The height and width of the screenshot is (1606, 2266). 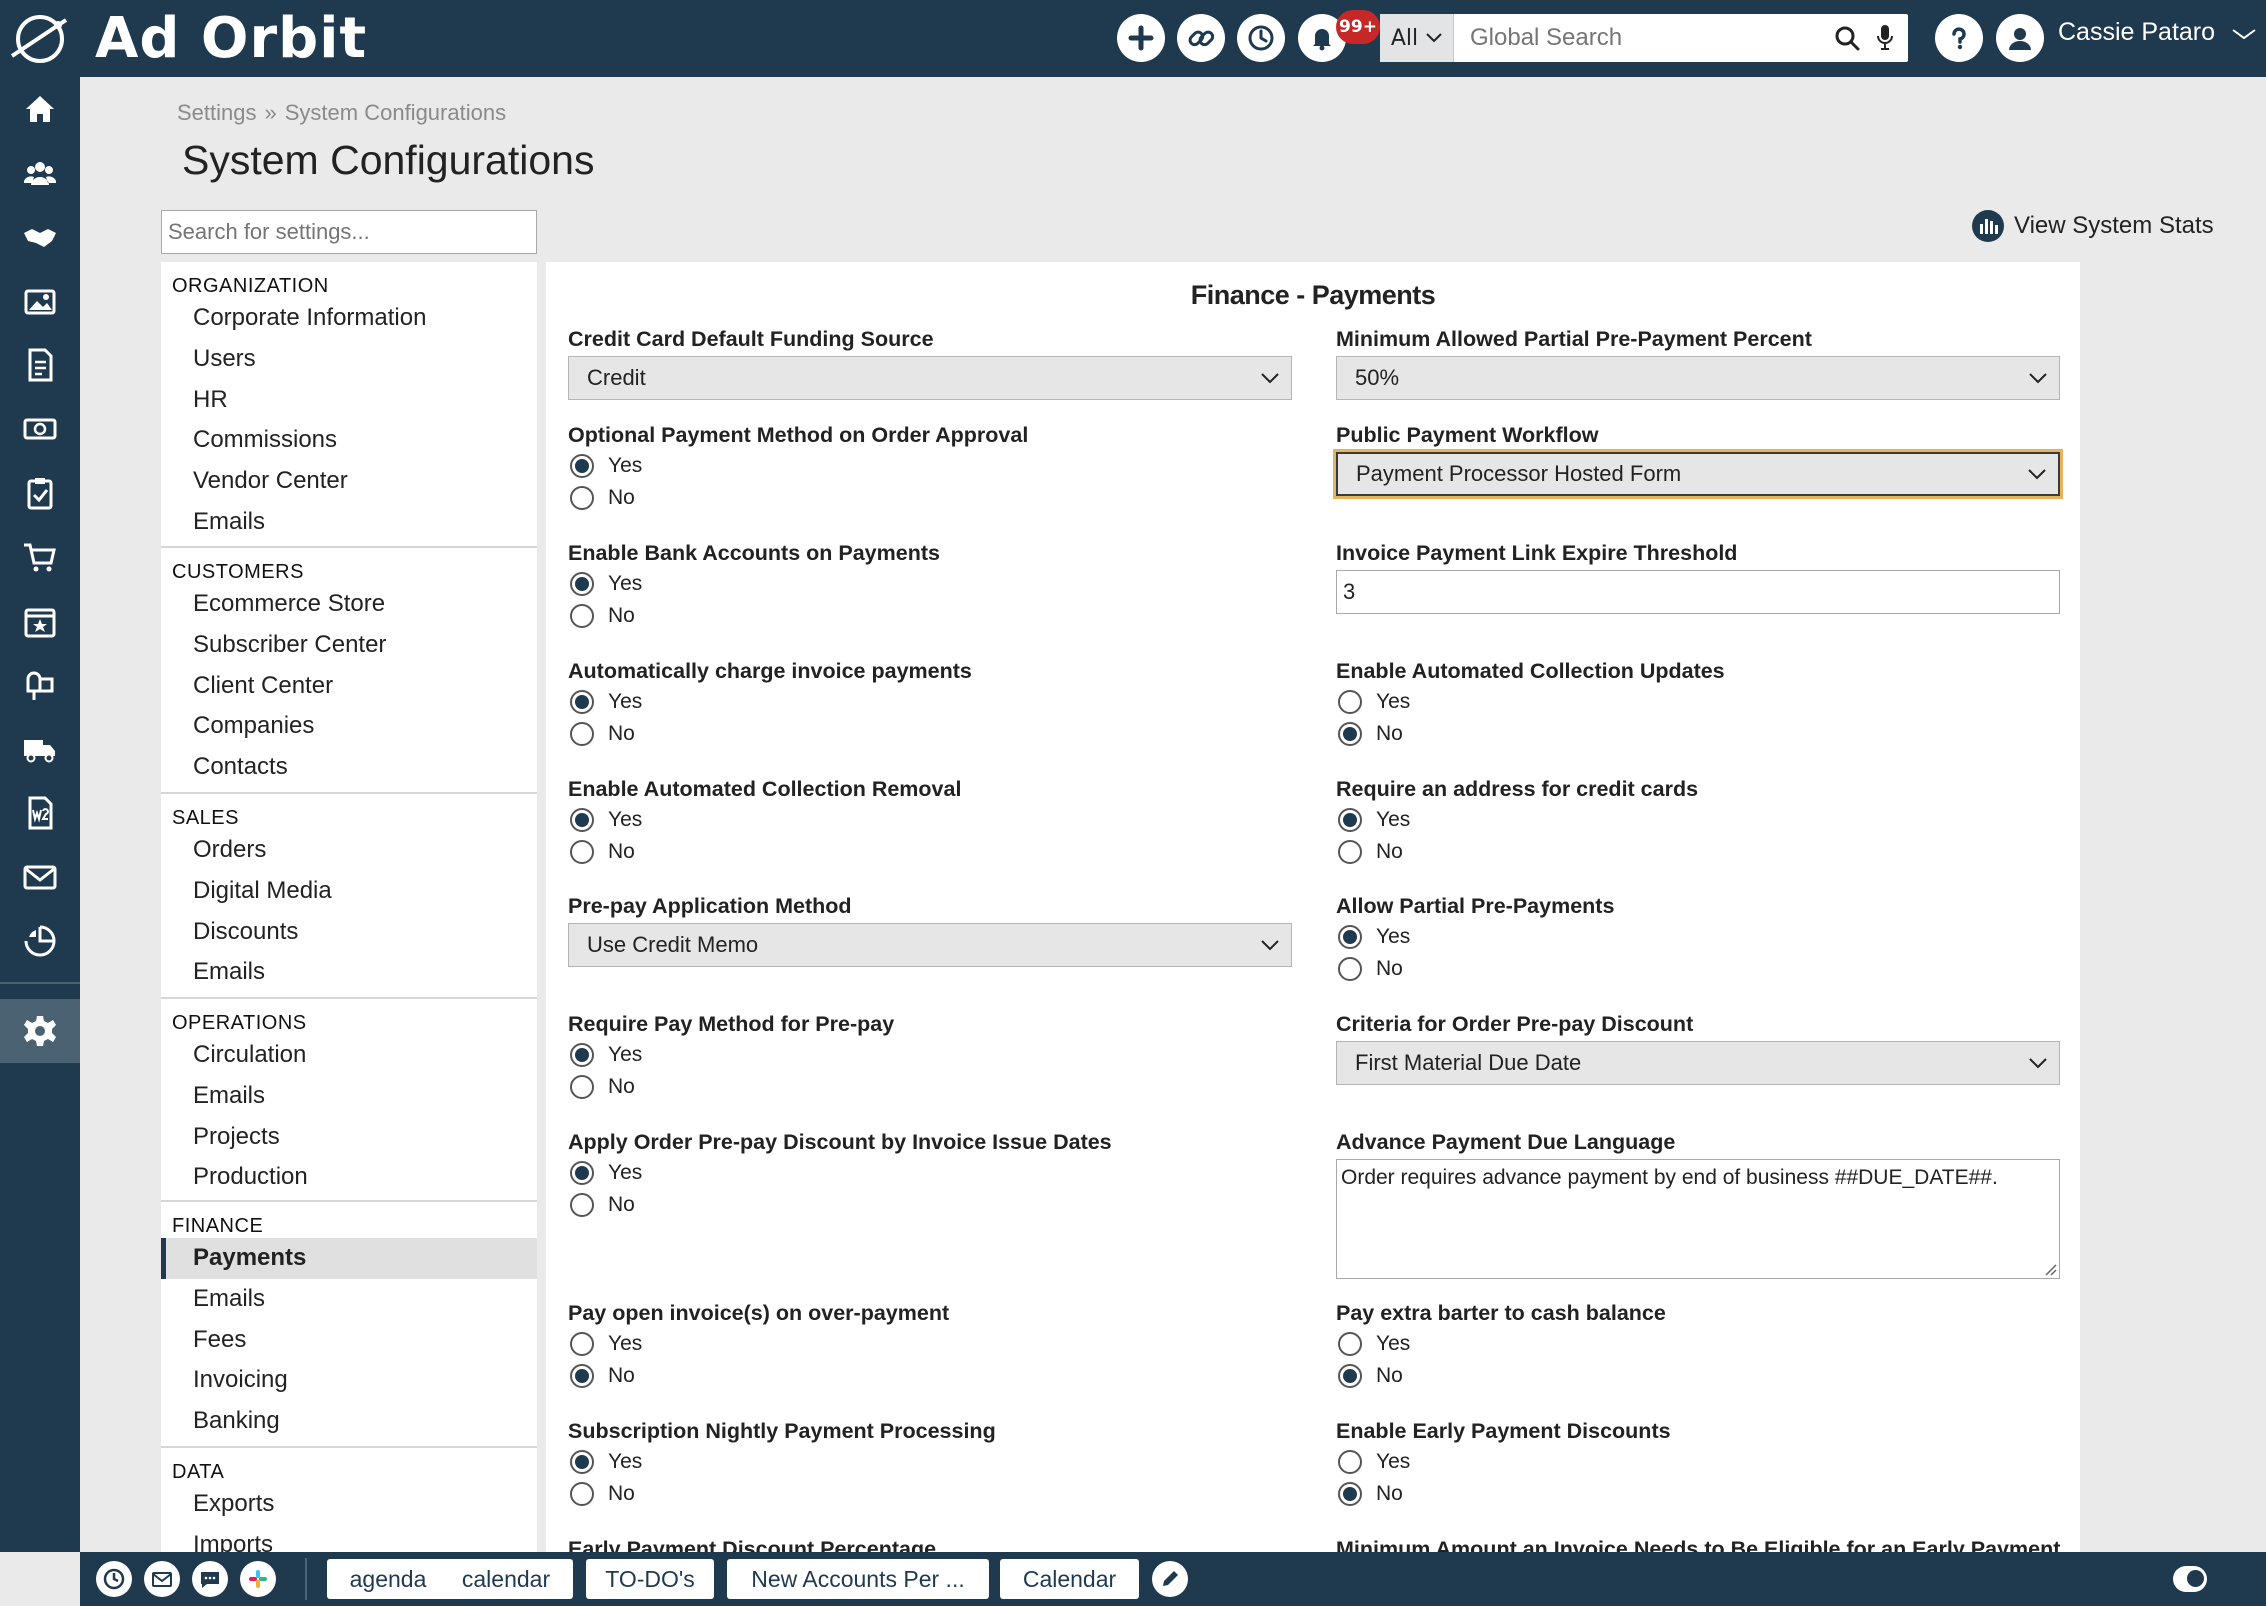 I want to click on taskbar-tab-agenda: agenda, so click(x=388, y=1579).